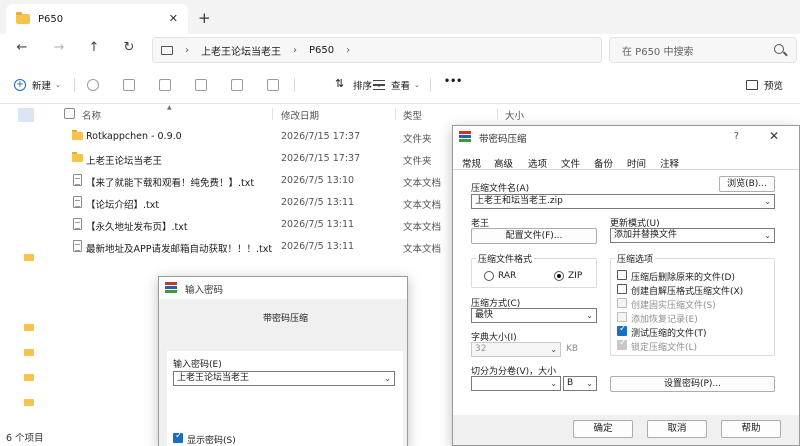 The width and height of the screenshot is (800, 446). I want to click on sfx-label: 创建自解压格式压缩文件(X), so click(687, 290).